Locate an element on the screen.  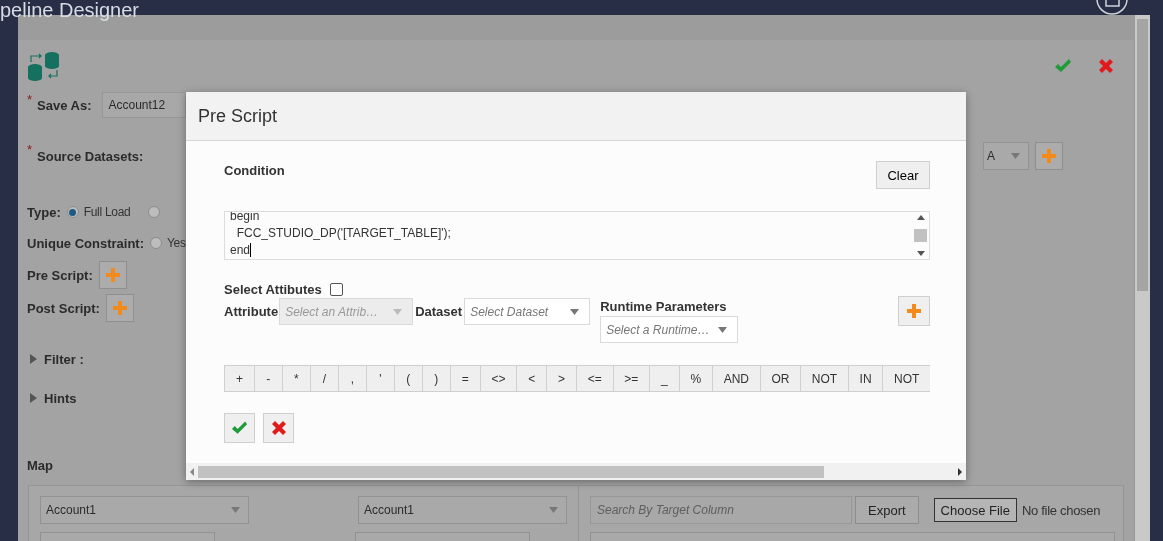
cancel-button is located at coordinates (278, 428).